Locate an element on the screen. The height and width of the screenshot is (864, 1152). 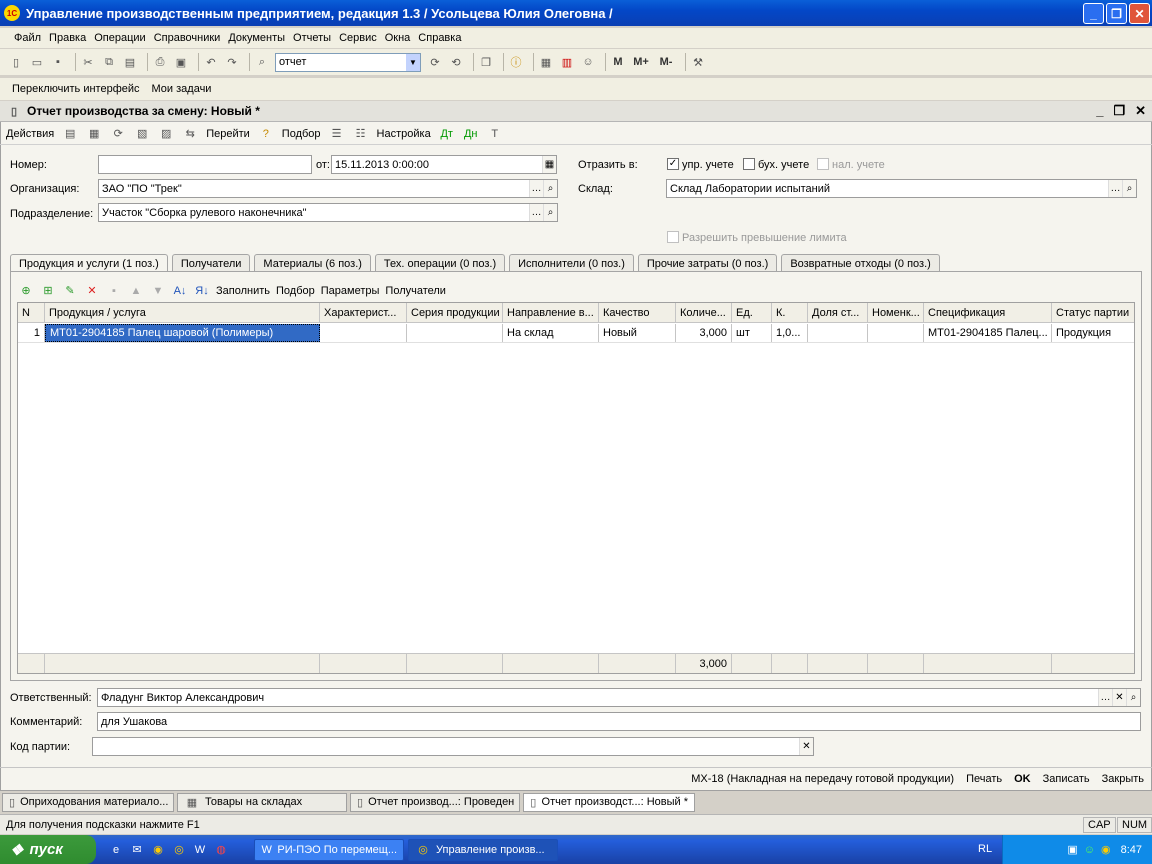
col-specification: Спецификация is located at coordinates (988, 312).